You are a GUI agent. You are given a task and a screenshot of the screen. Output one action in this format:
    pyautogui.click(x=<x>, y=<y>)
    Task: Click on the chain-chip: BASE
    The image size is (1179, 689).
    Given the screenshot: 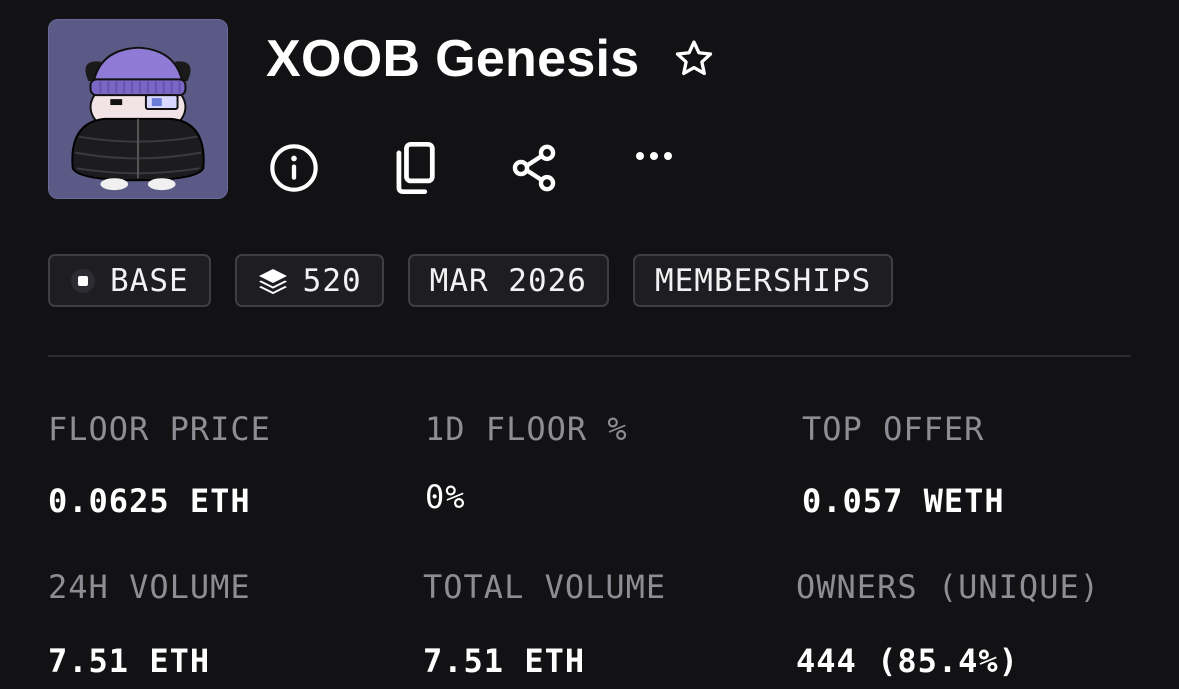 What is the action you would take?
    pyautogui.click(x=129, y=280)
    